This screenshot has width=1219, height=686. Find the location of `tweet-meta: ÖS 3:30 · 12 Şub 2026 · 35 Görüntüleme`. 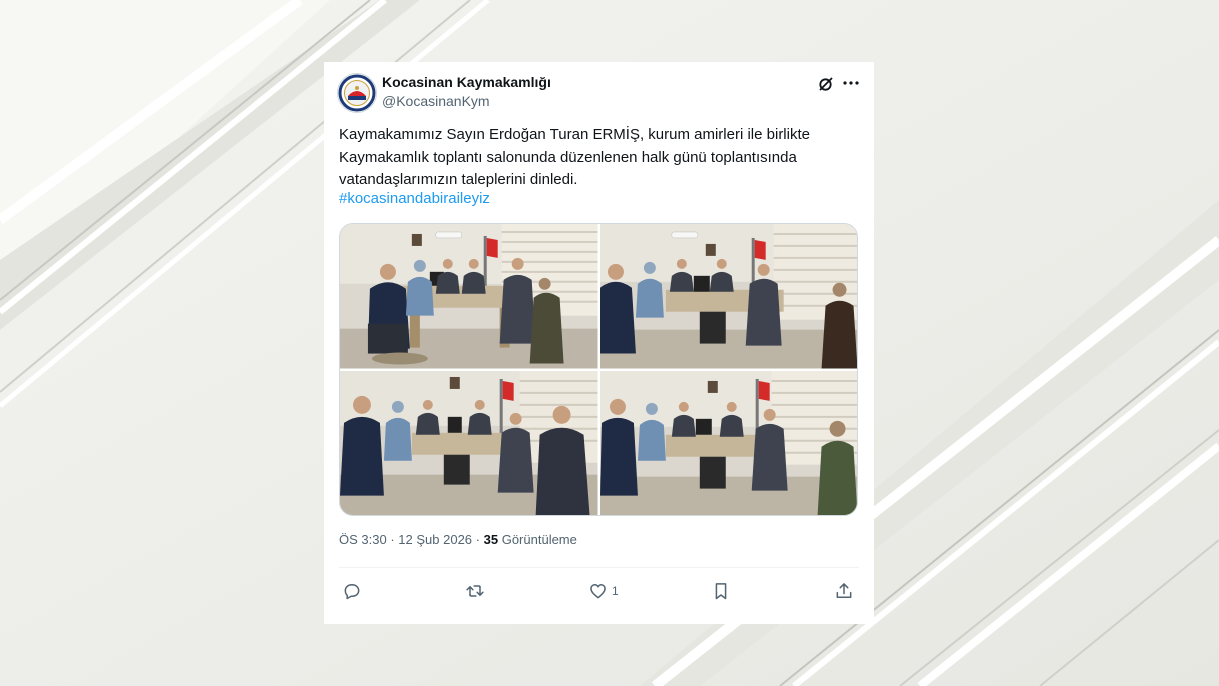

tweet-meta: ÖS 3:30 · 12 Şub 2026 · 35 Görüntüleme is located at coordinates (458, 539).